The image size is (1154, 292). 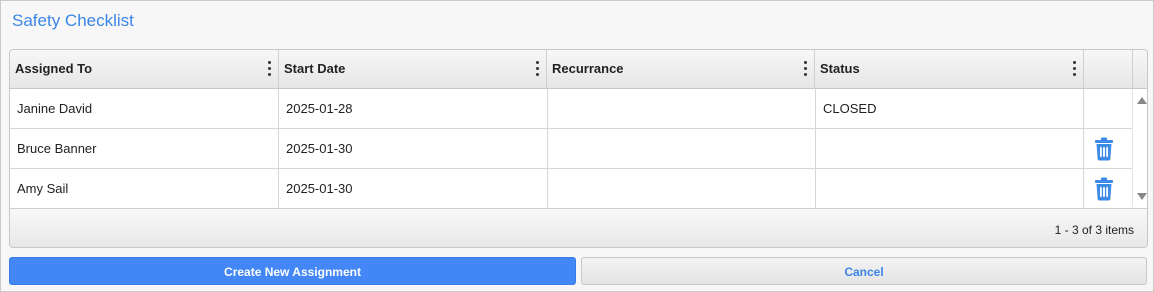 I want to click on table-row: Bruce Banner 2025-01-30, so click(x=571, y=149).